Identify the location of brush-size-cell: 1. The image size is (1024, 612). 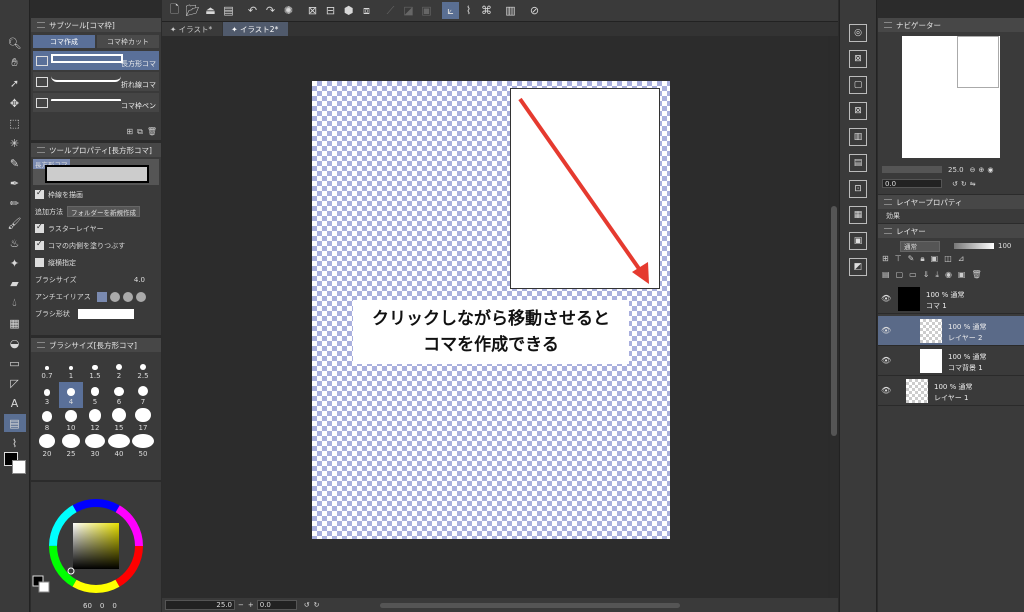
(71, 369).